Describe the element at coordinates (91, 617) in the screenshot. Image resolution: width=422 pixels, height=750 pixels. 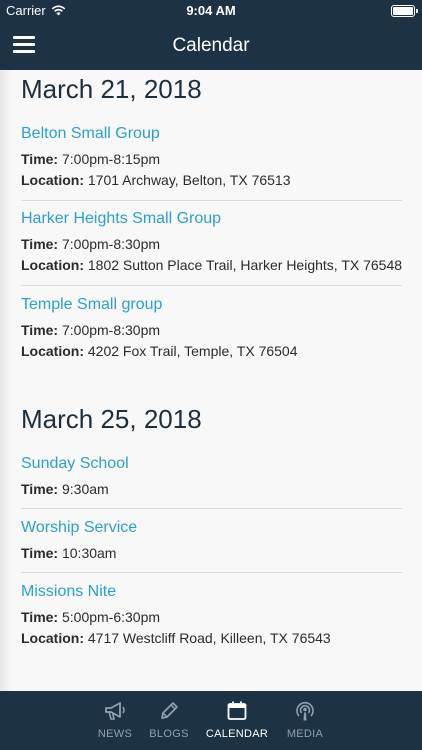
I see `event-time: Time: 5:00pm-6:30pm` at that location.